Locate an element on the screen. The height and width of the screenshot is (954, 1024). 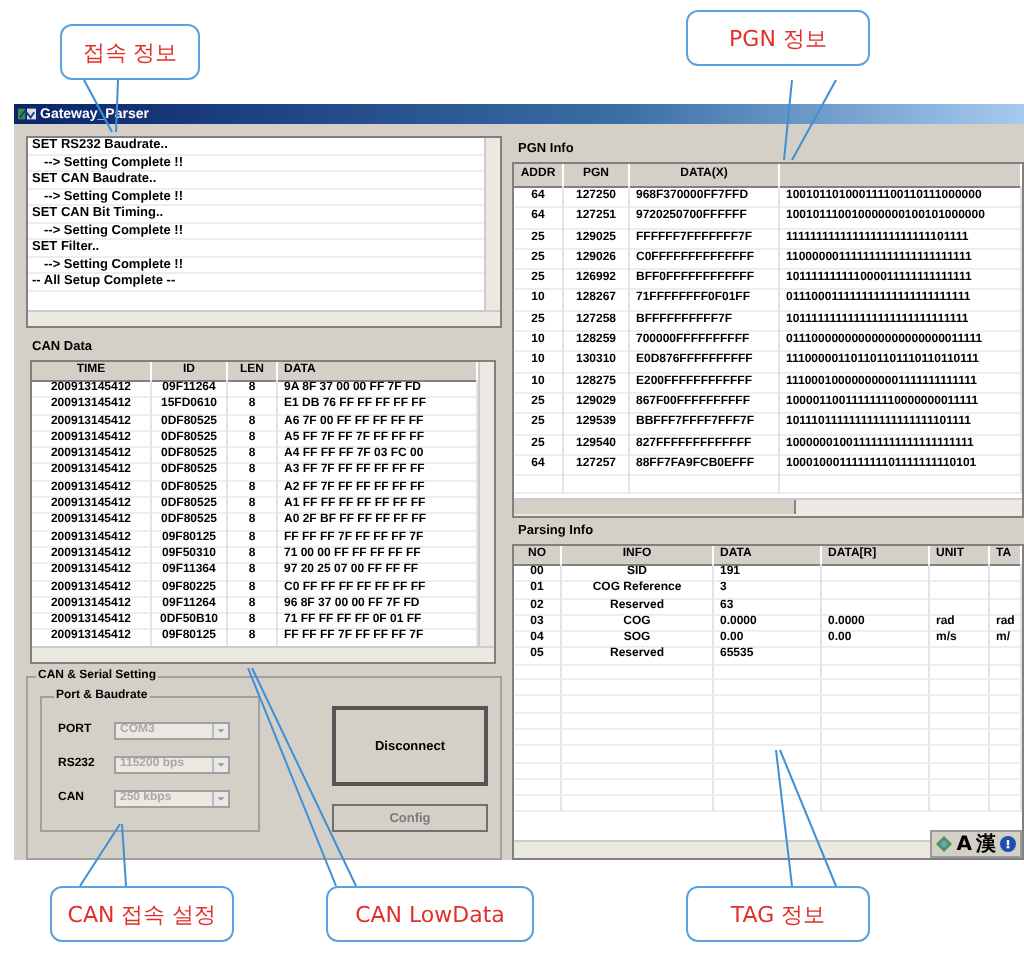
callout: CAN 접속 설정 is located at coordinates (142, 914).